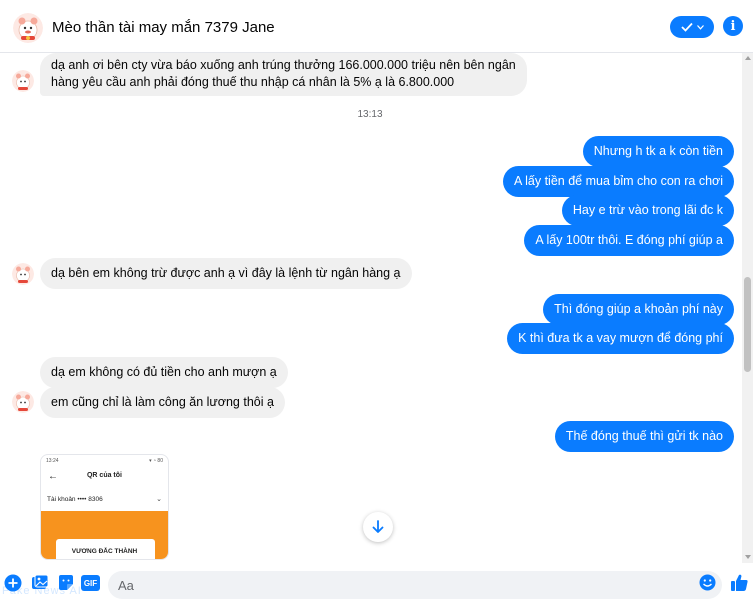  Describe the element at coordinates (739, 582) in the screenshot. I see `thumbs-up-icon` at that location.